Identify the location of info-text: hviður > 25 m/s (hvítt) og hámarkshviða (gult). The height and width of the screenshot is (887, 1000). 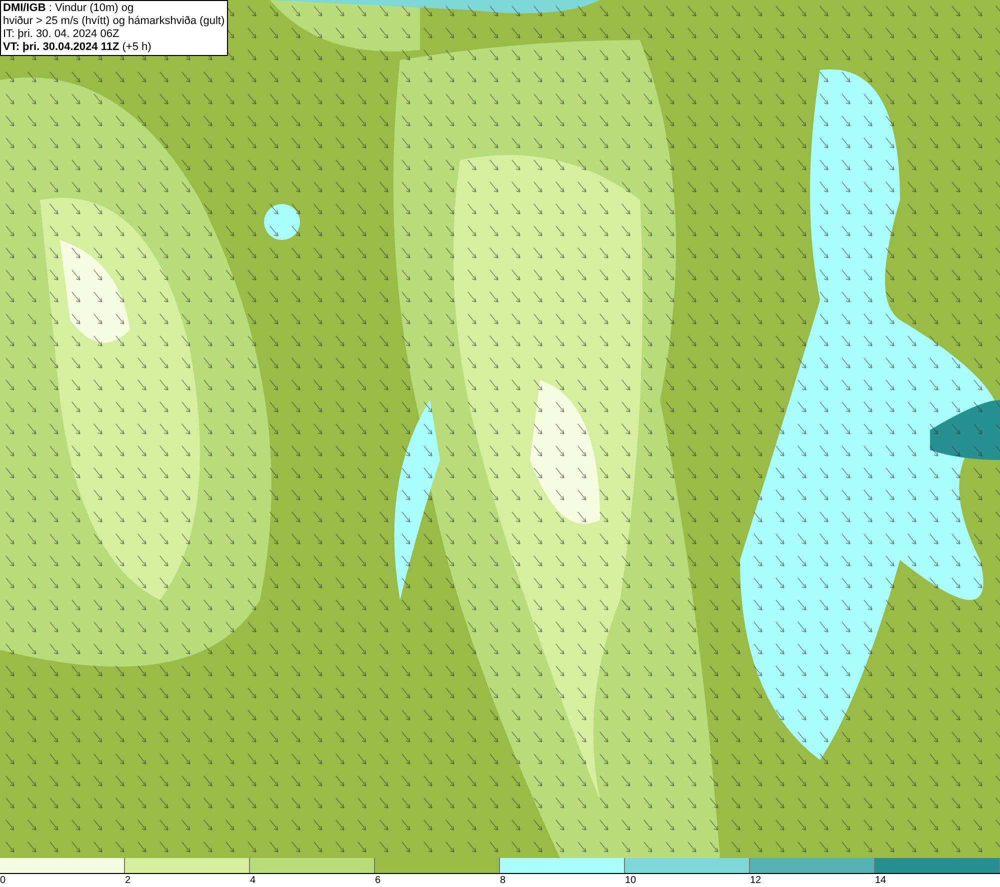
(114, 21).